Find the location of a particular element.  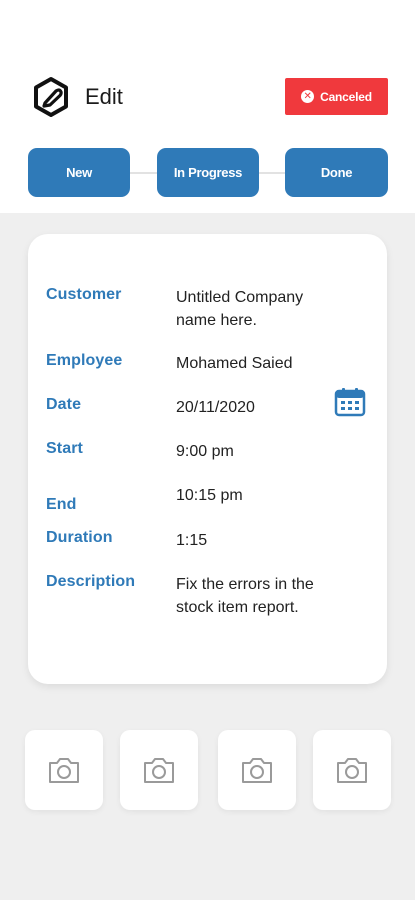

step-in-progress-button: In Progress is located at coordinates (208, 172).